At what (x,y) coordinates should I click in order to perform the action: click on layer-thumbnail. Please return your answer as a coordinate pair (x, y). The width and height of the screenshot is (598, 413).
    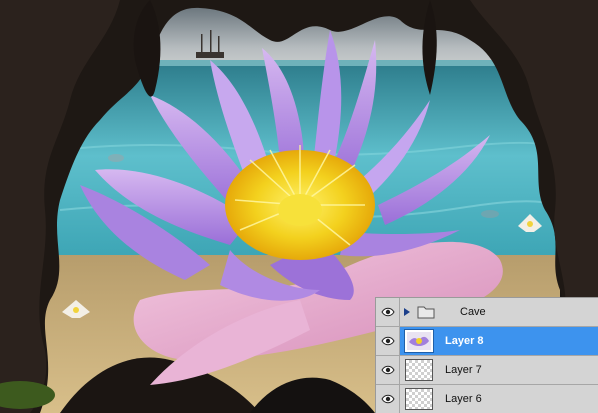
    Looking at the image, I should click on (419, 341).